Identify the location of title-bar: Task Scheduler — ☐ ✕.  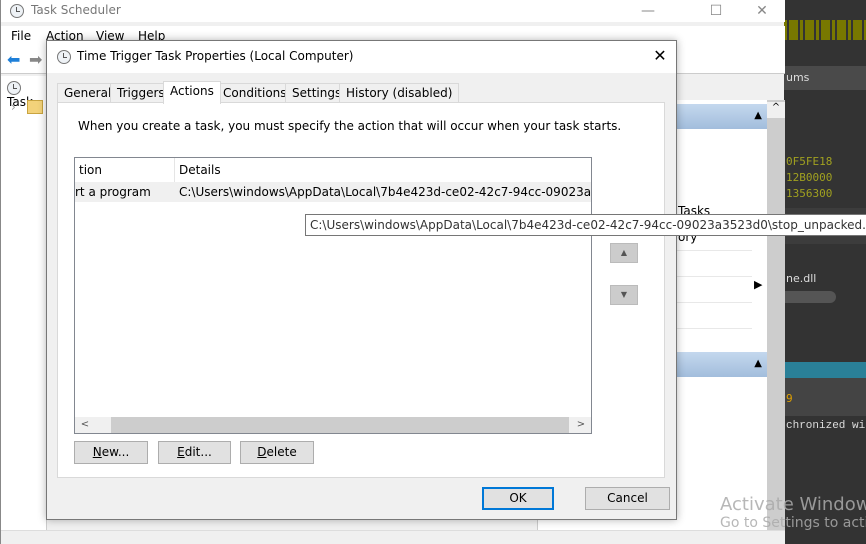
(393, 11).